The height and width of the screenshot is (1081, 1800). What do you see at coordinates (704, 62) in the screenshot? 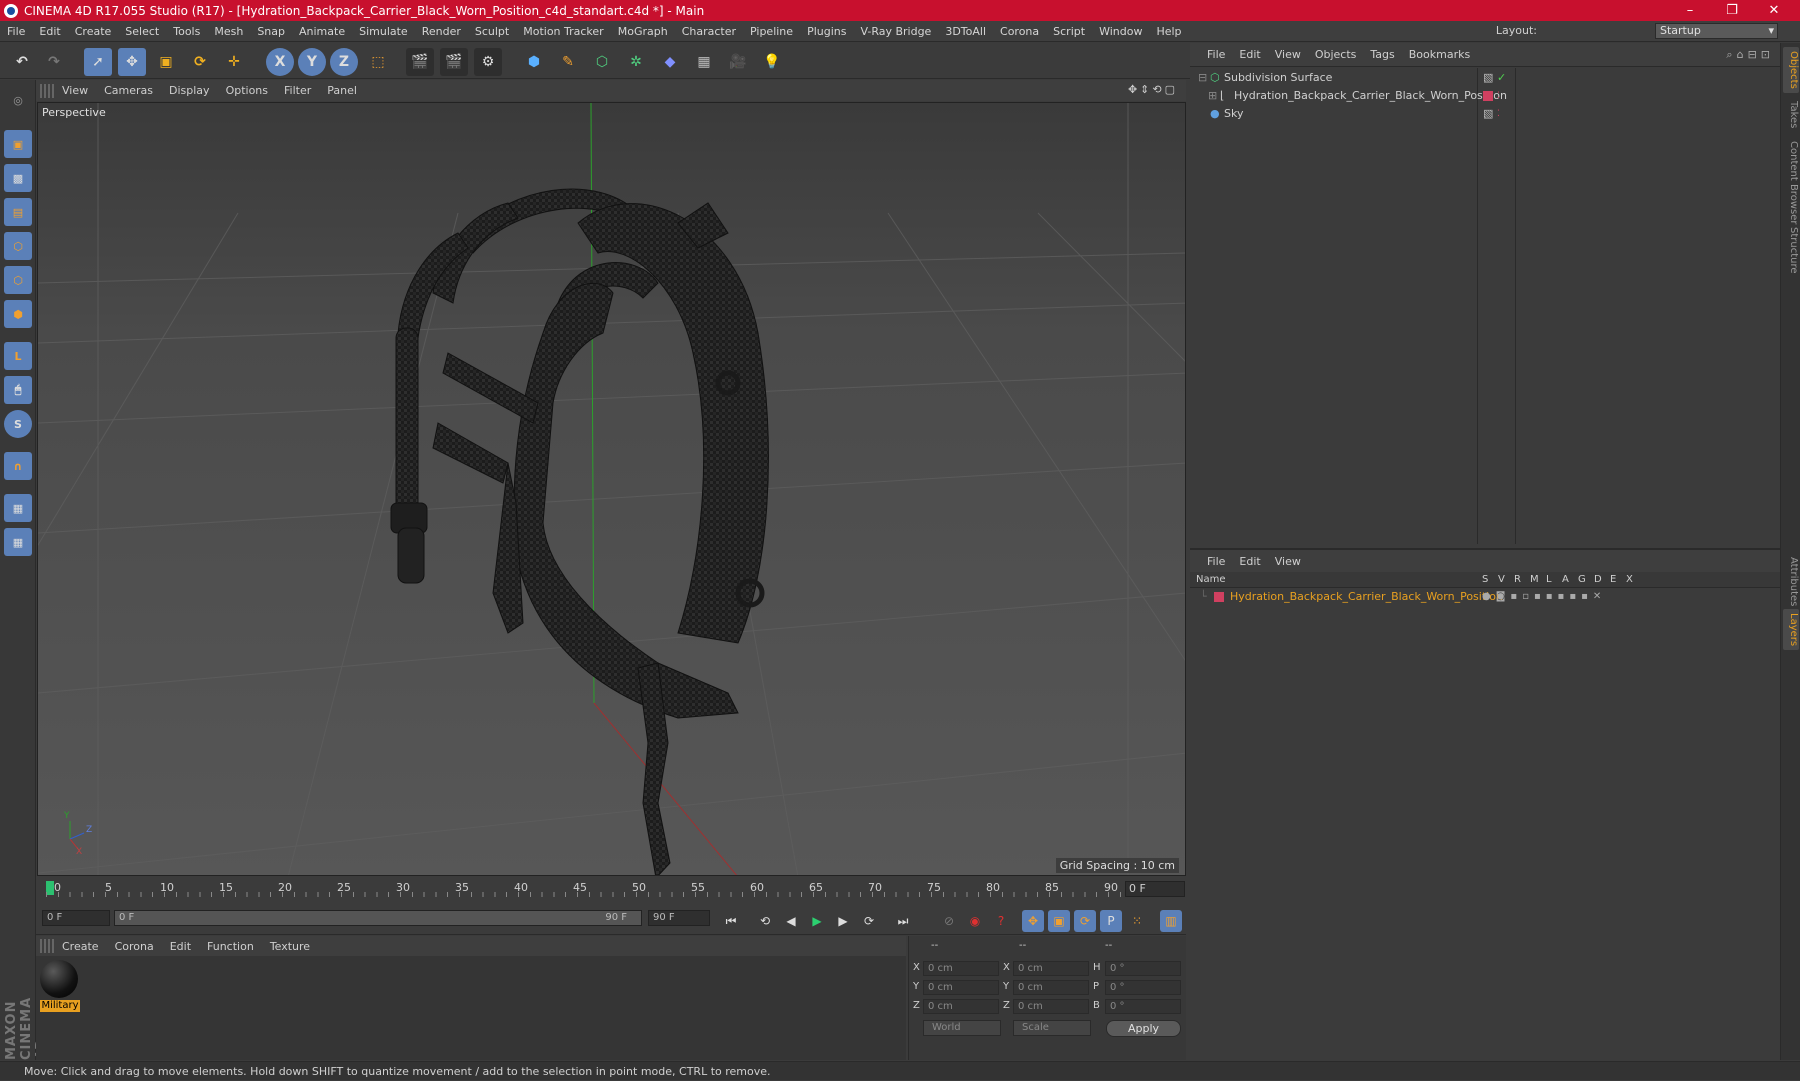
I see `floor-scene-icon: ▦` at bounding box center [704, 62].